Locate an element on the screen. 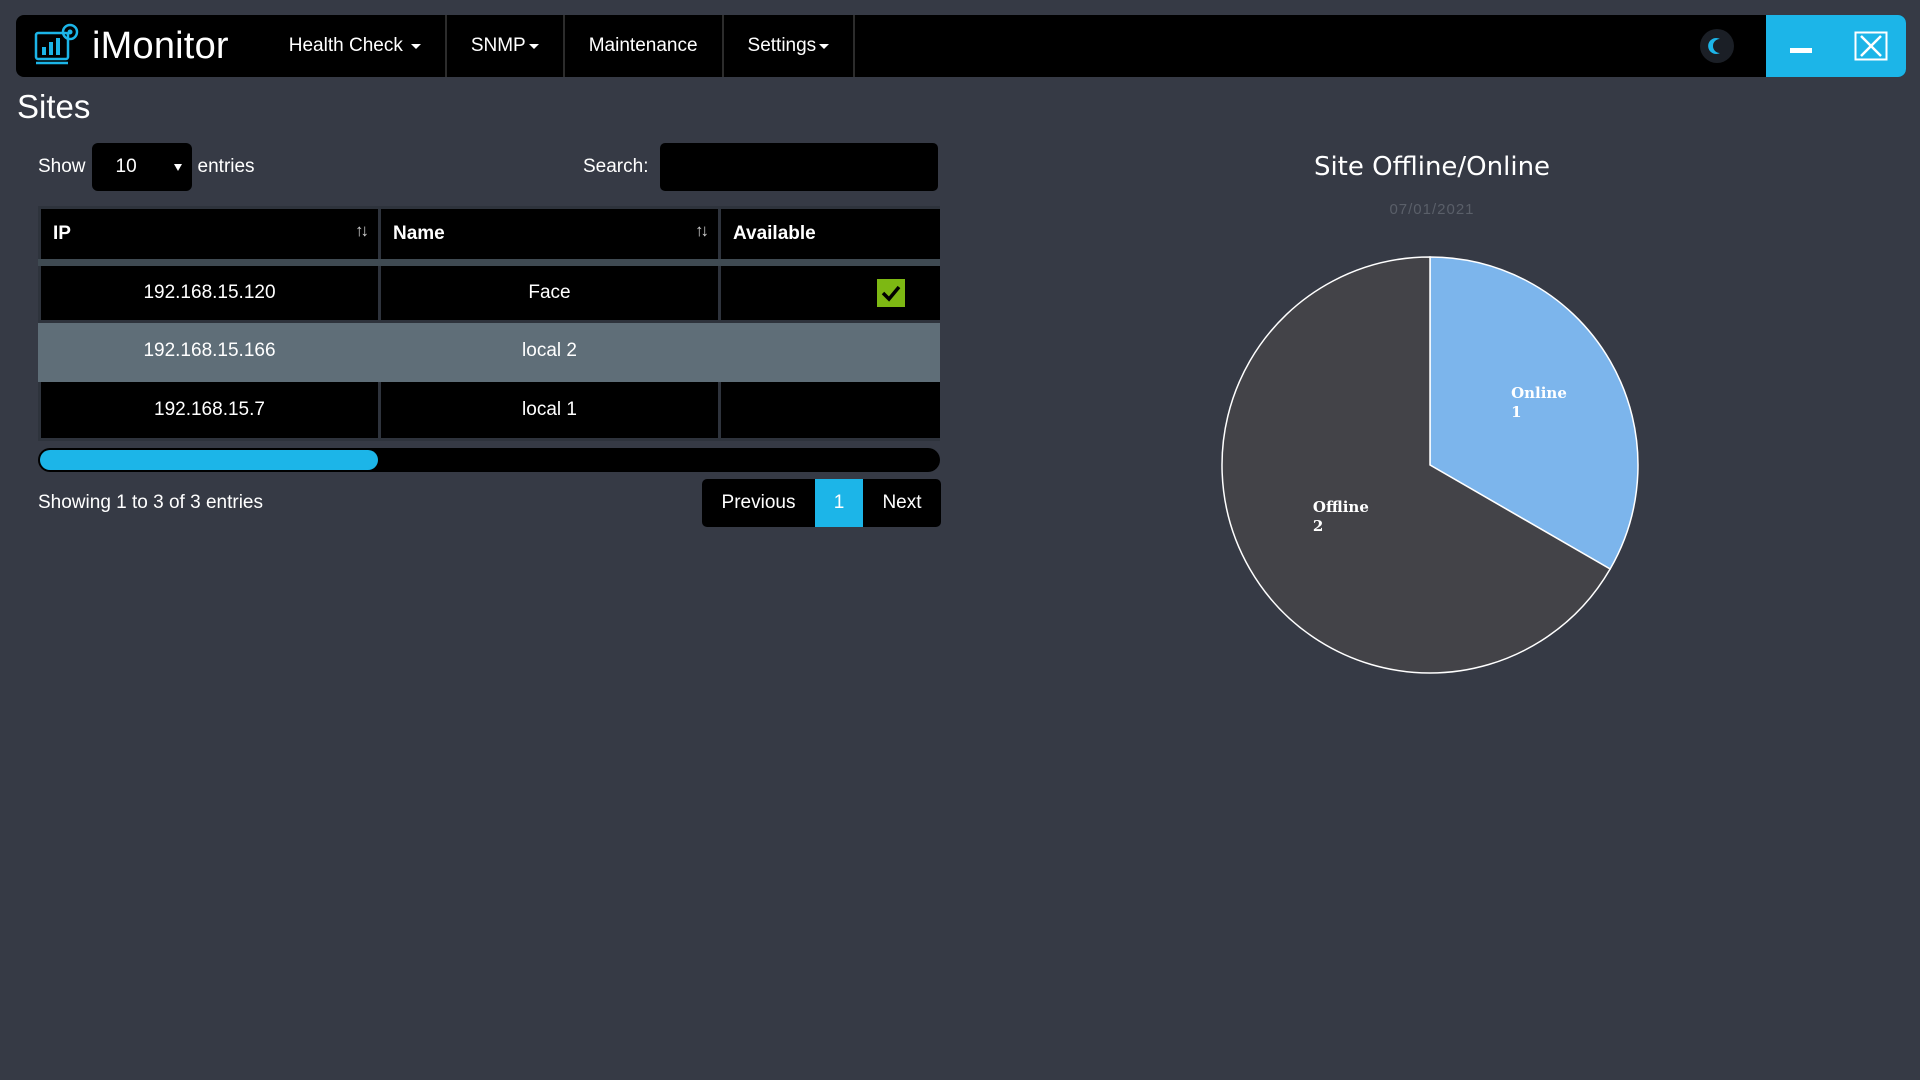 Image resolution: width=1920 pixels, height=1080 pixels. cell-name: local 2 is located at coordinates (549, 351).